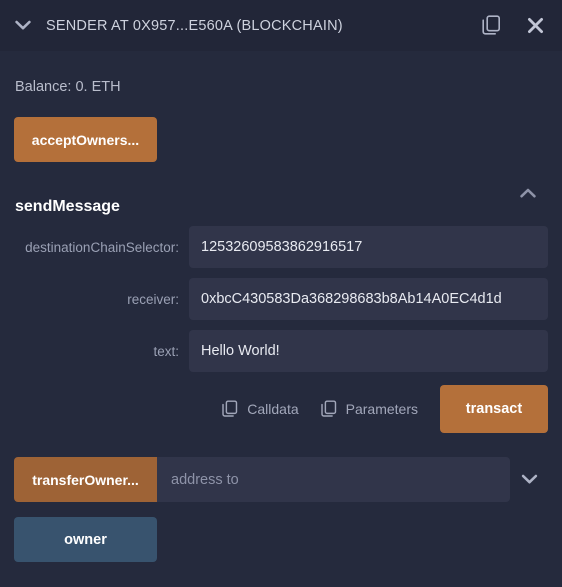 The width and height of the screenshot is (562, 587). I want to click on receiver-input, so click(368, 299).